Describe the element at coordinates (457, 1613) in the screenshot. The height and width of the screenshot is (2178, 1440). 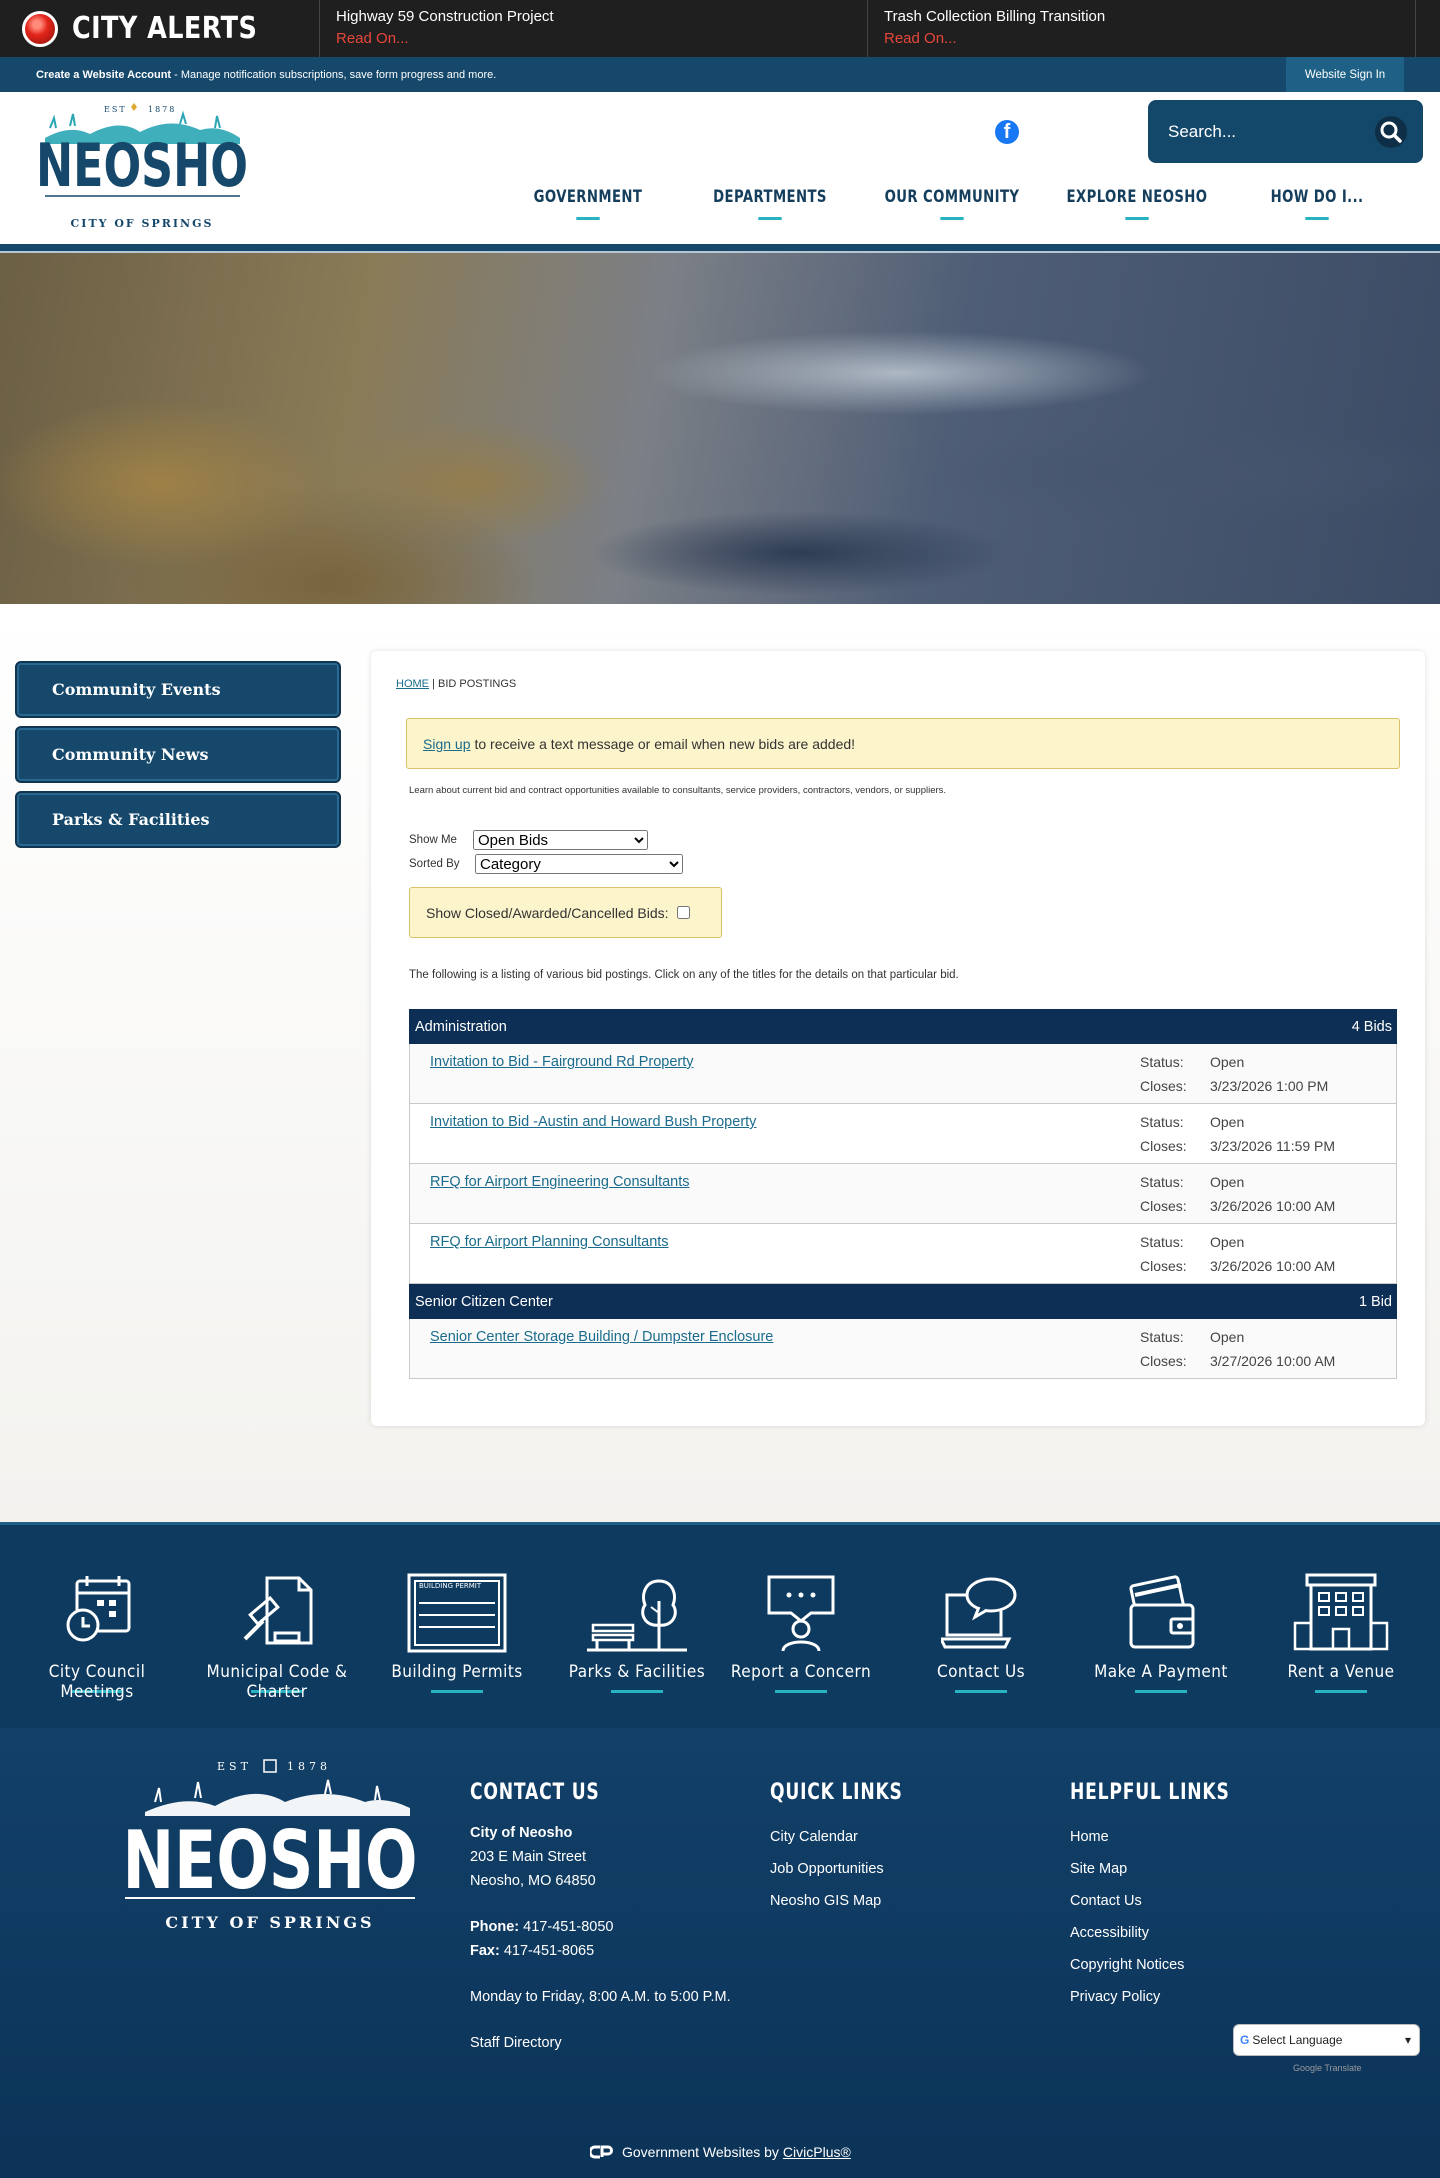
I see `building-permit-icon: BUILDING PERMIT` at that location.